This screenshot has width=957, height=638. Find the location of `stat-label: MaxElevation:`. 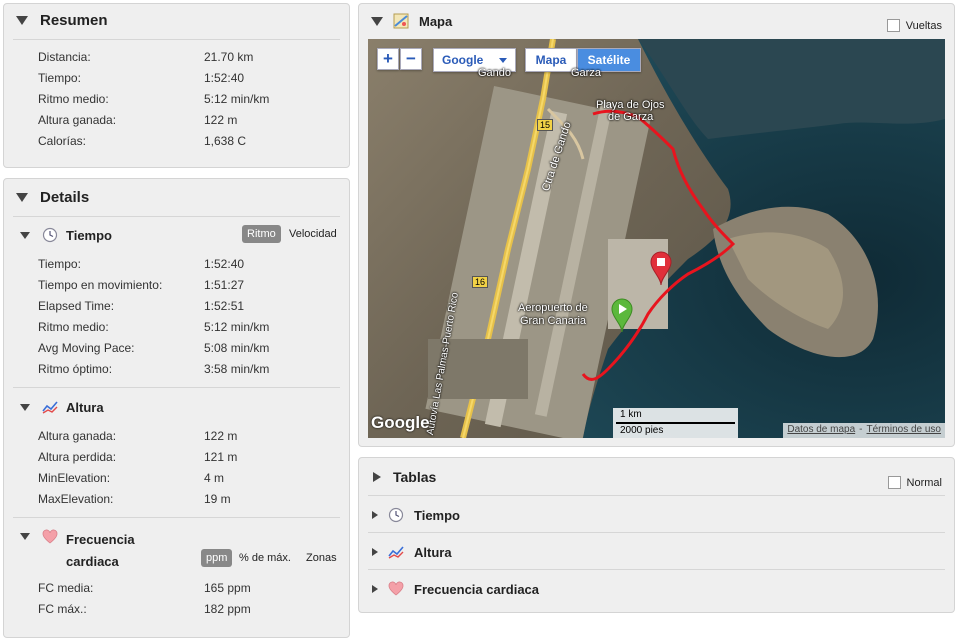

stat-label: MaxElevation: is located at coordinates (76, 499).